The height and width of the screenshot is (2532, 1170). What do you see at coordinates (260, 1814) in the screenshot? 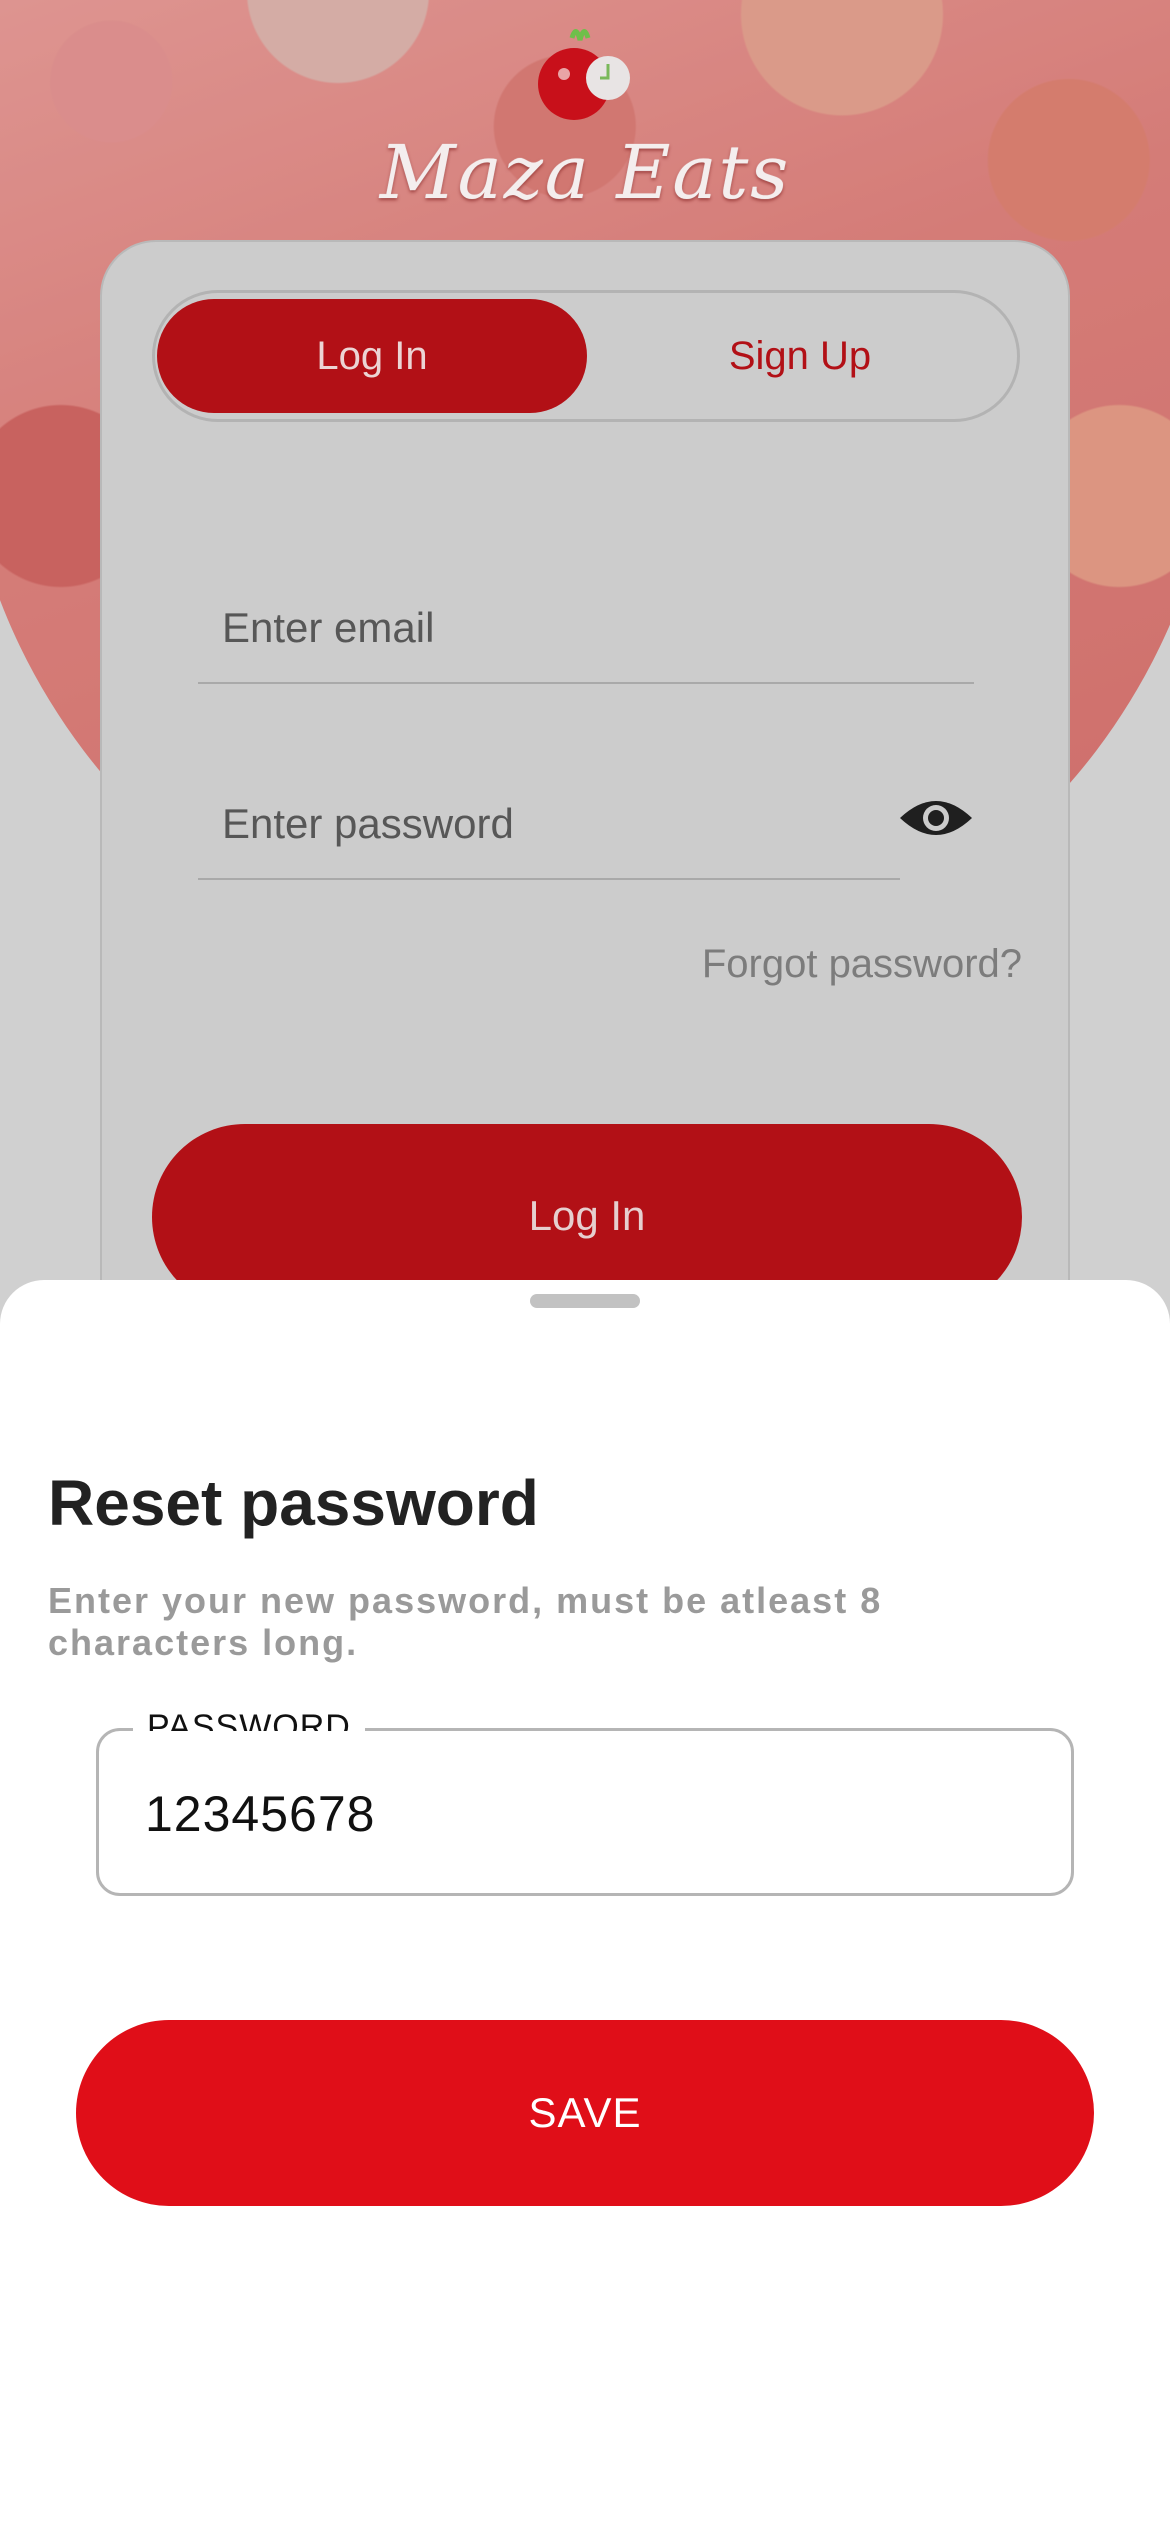
I see `password-field-value: 12345678` at bounding box center [260, 1814].